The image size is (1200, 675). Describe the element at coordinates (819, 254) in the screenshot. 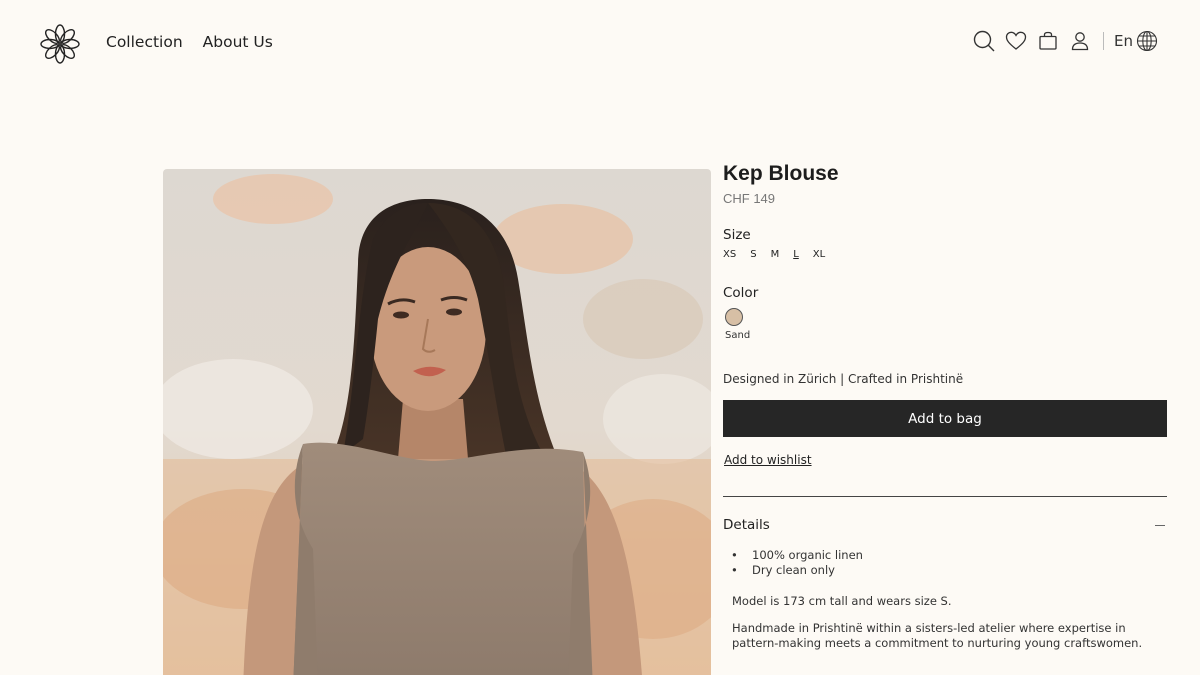

I see `size-option-xl: XL` at that location.